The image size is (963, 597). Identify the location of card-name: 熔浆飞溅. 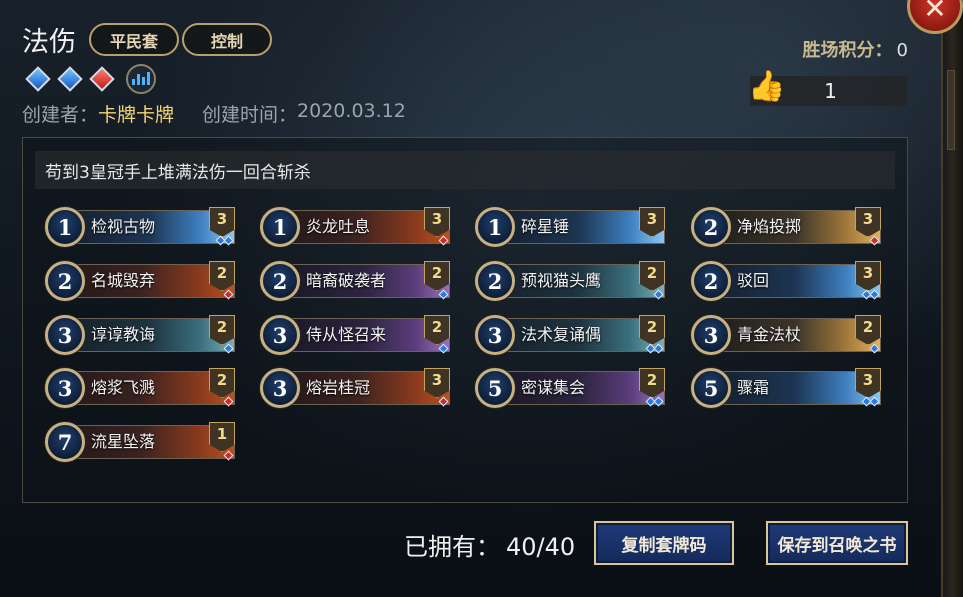
(123, 387).